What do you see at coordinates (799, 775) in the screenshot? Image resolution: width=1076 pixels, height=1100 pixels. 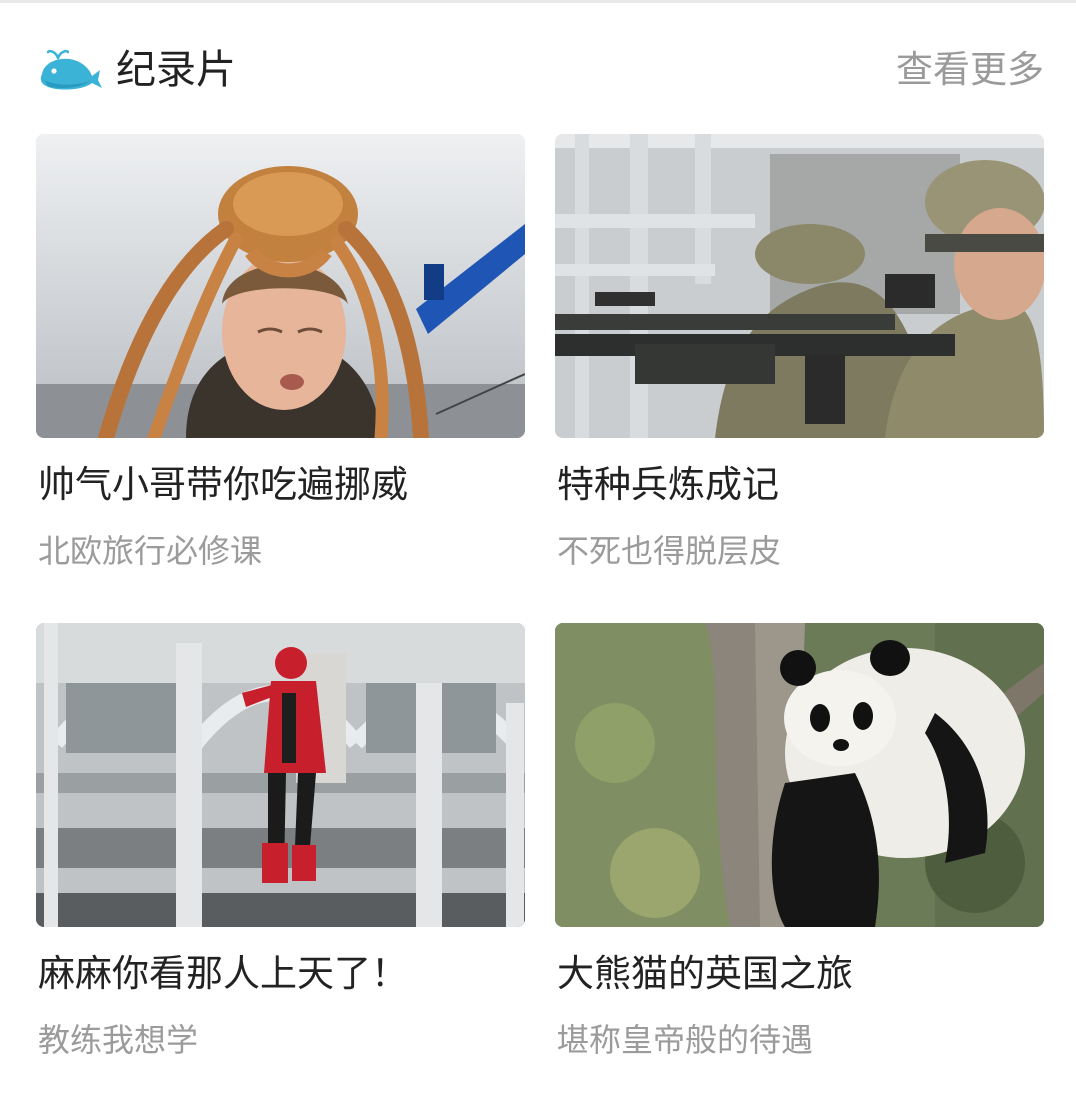 I see `panda-thumbnail` at bounding box center [799, 775].